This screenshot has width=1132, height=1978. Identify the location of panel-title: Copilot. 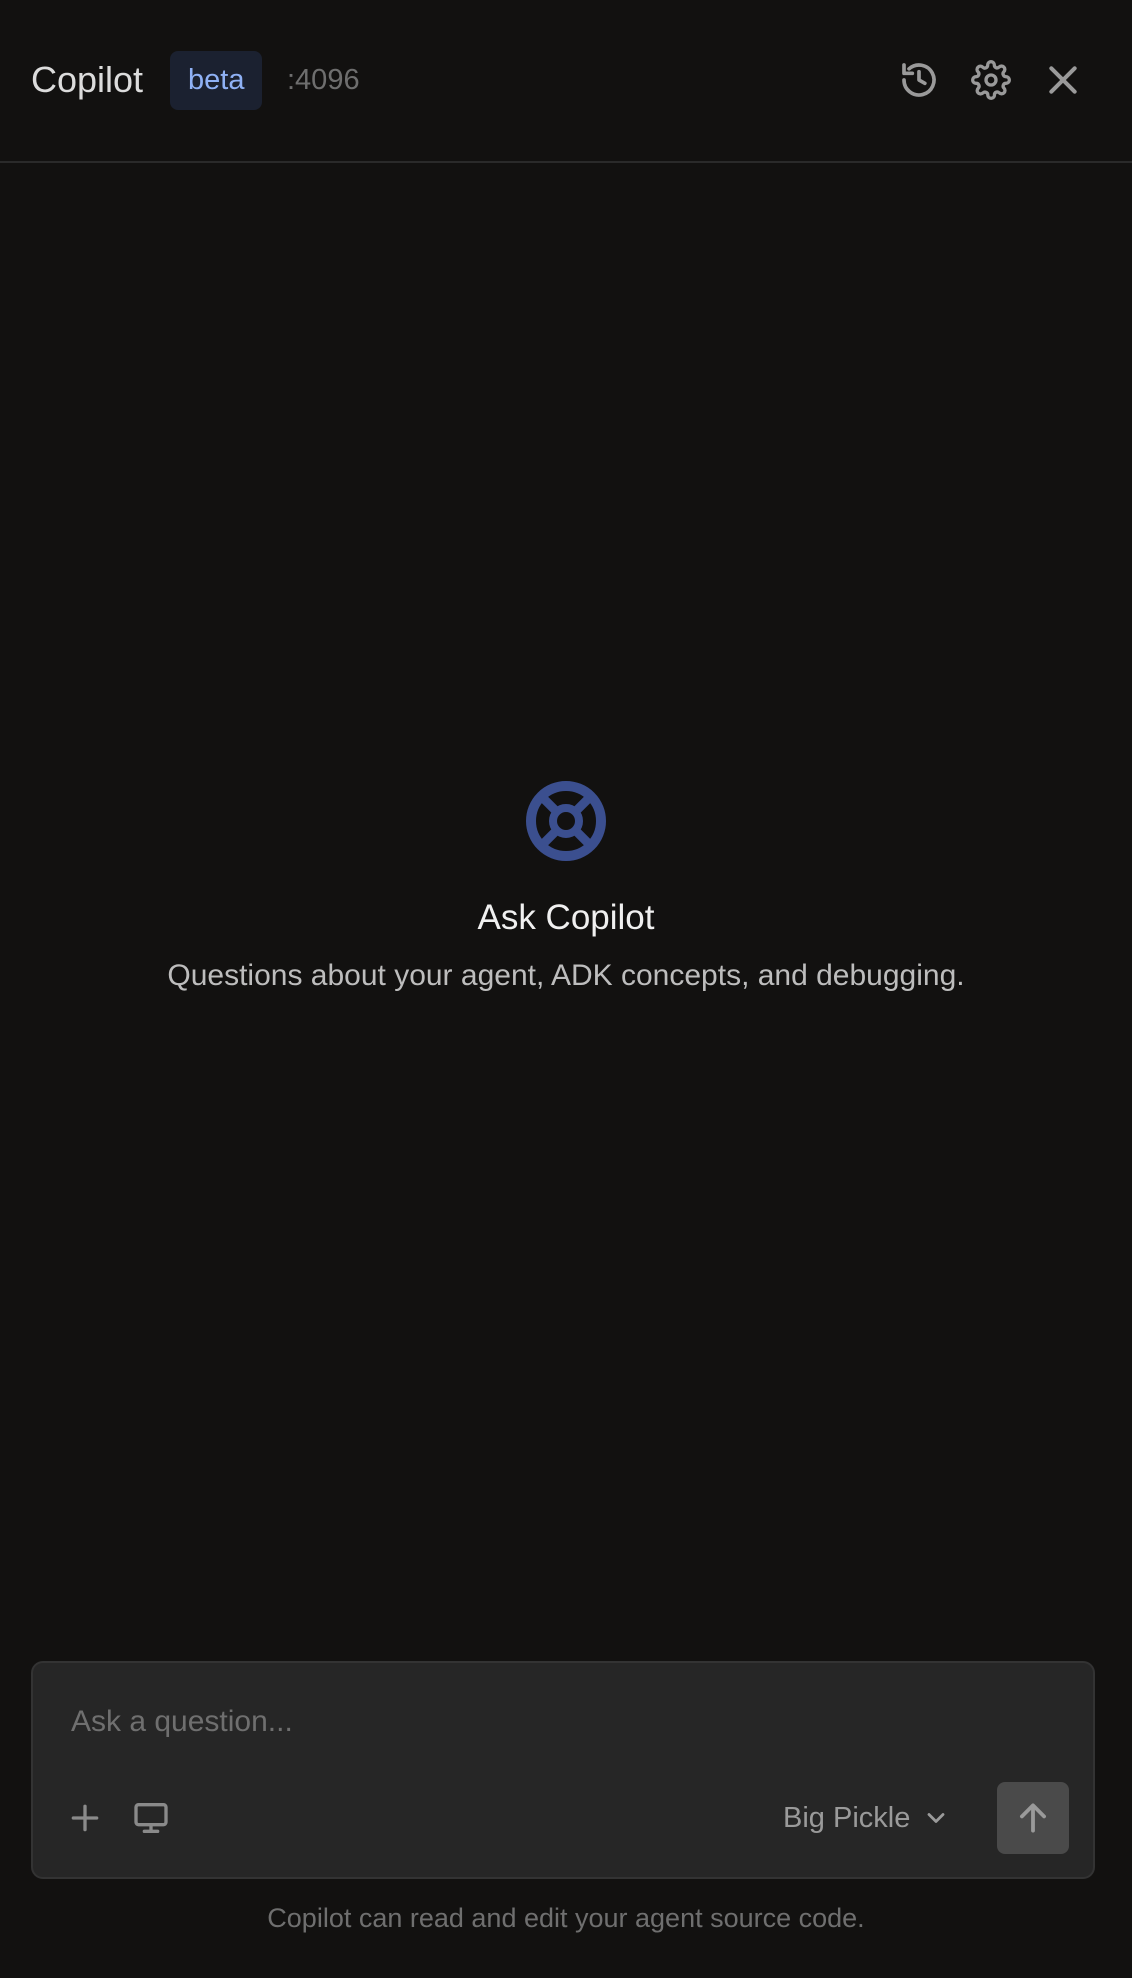
(87, 79).